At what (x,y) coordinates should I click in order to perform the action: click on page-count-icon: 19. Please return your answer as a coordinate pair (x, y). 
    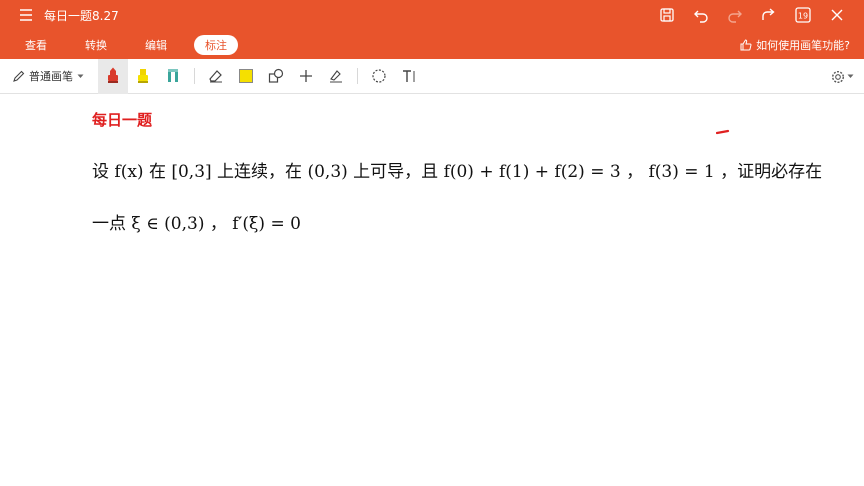
    Looking at the image, I should click on (803, 15).